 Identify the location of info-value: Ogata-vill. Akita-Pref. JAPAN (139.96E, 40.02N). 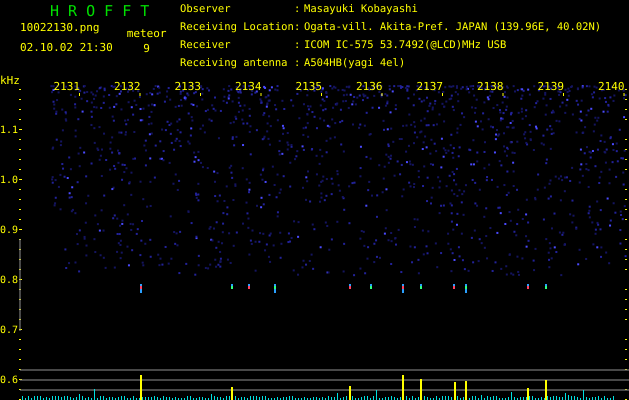
(453, 28).